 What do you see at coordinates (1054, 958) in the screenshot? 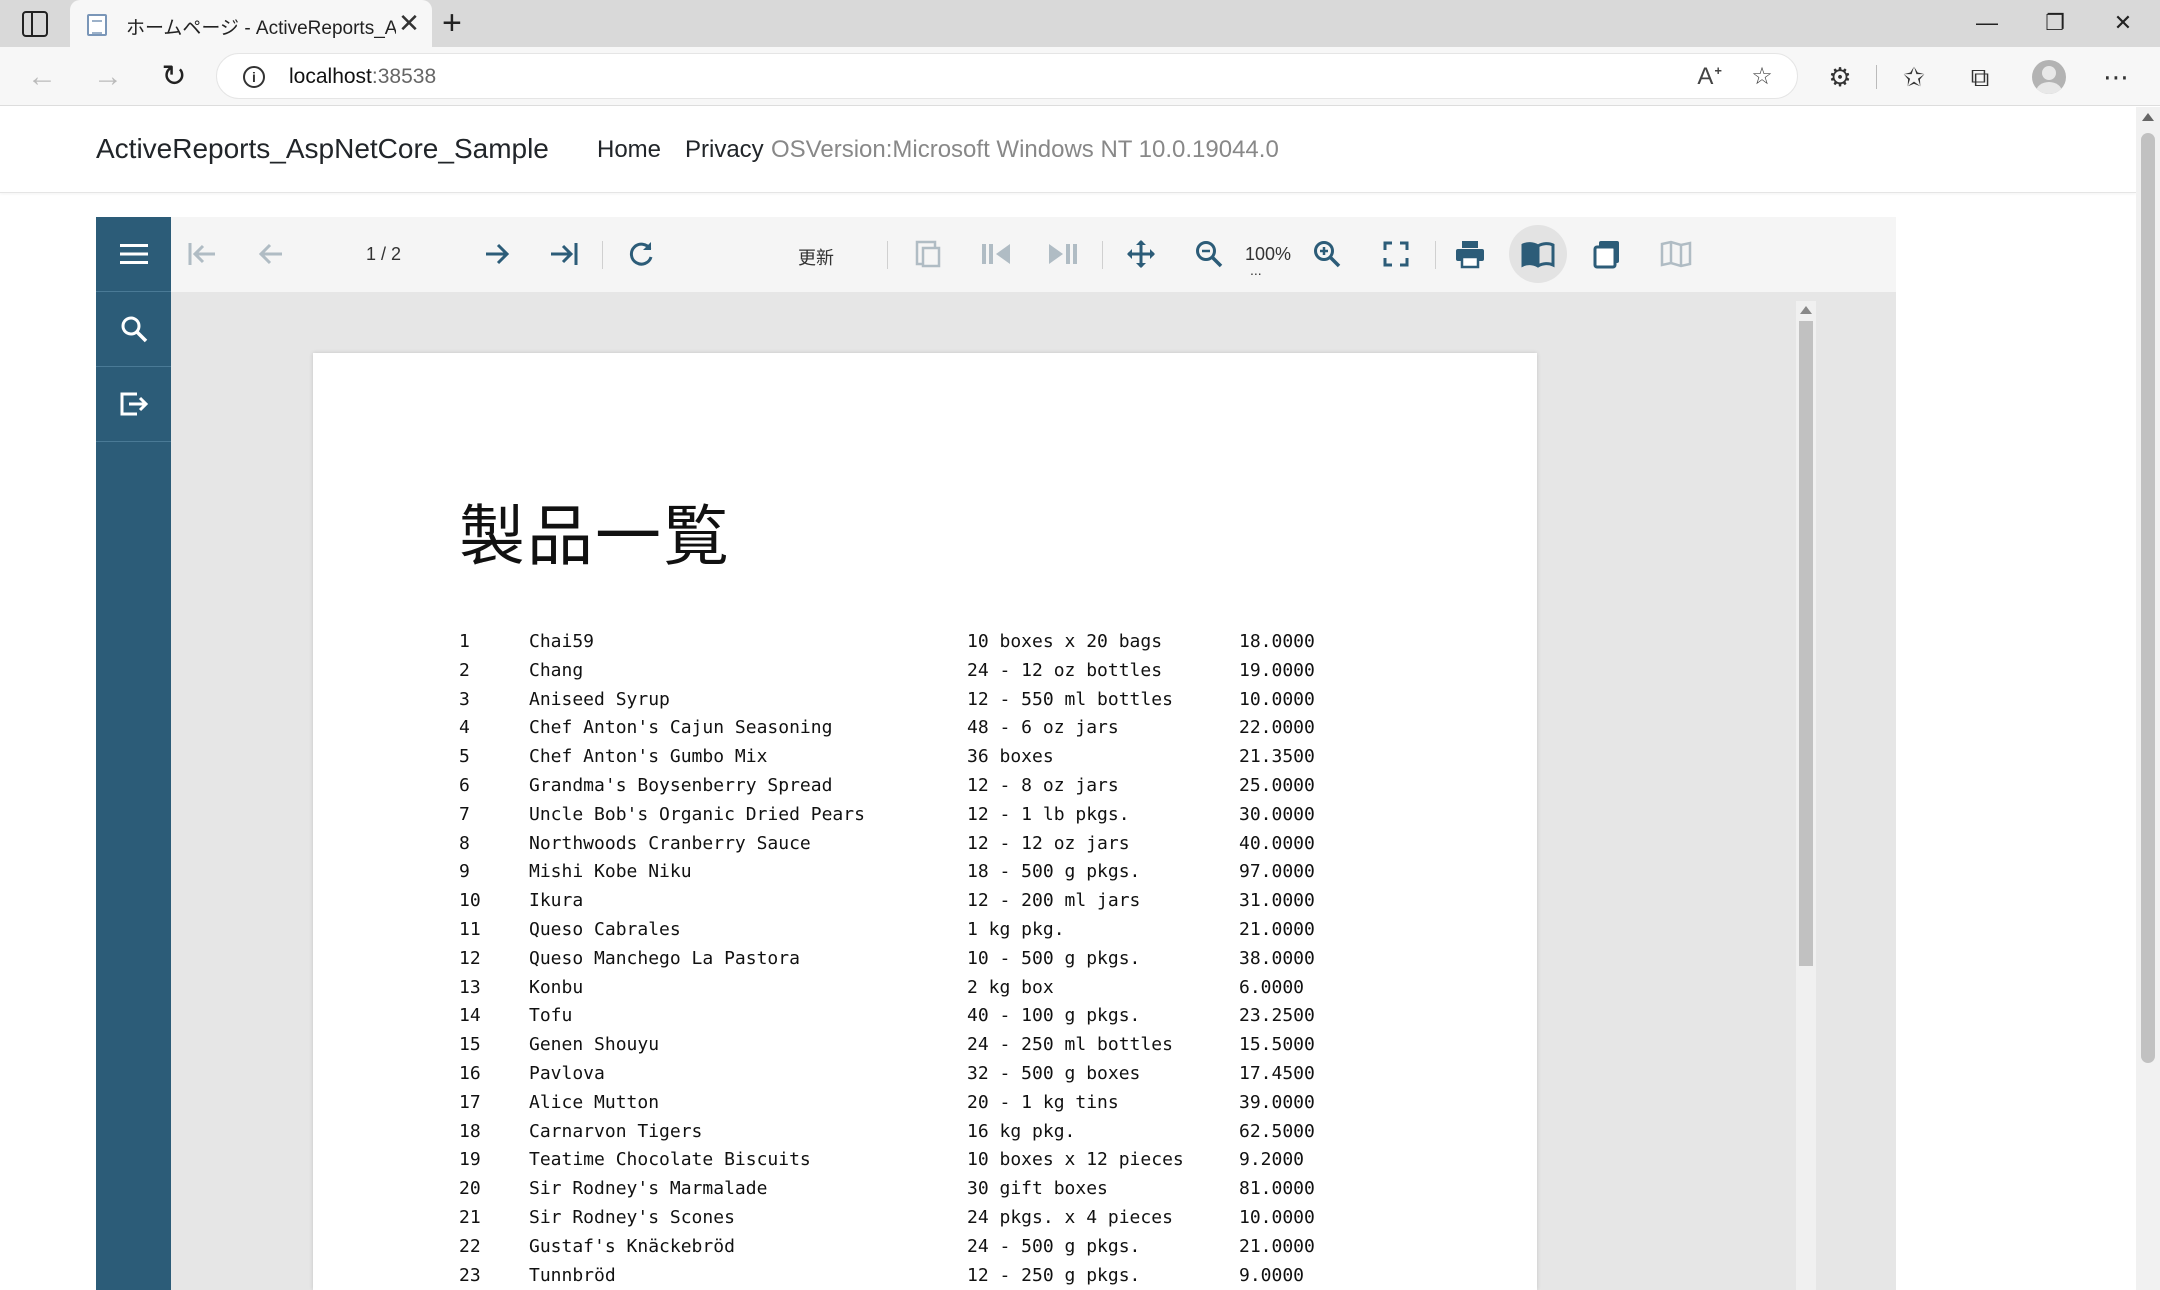
I see `quantity-per-unit-cell: 10 - 500 g pkgs.` at bounding box center [1054, 958].